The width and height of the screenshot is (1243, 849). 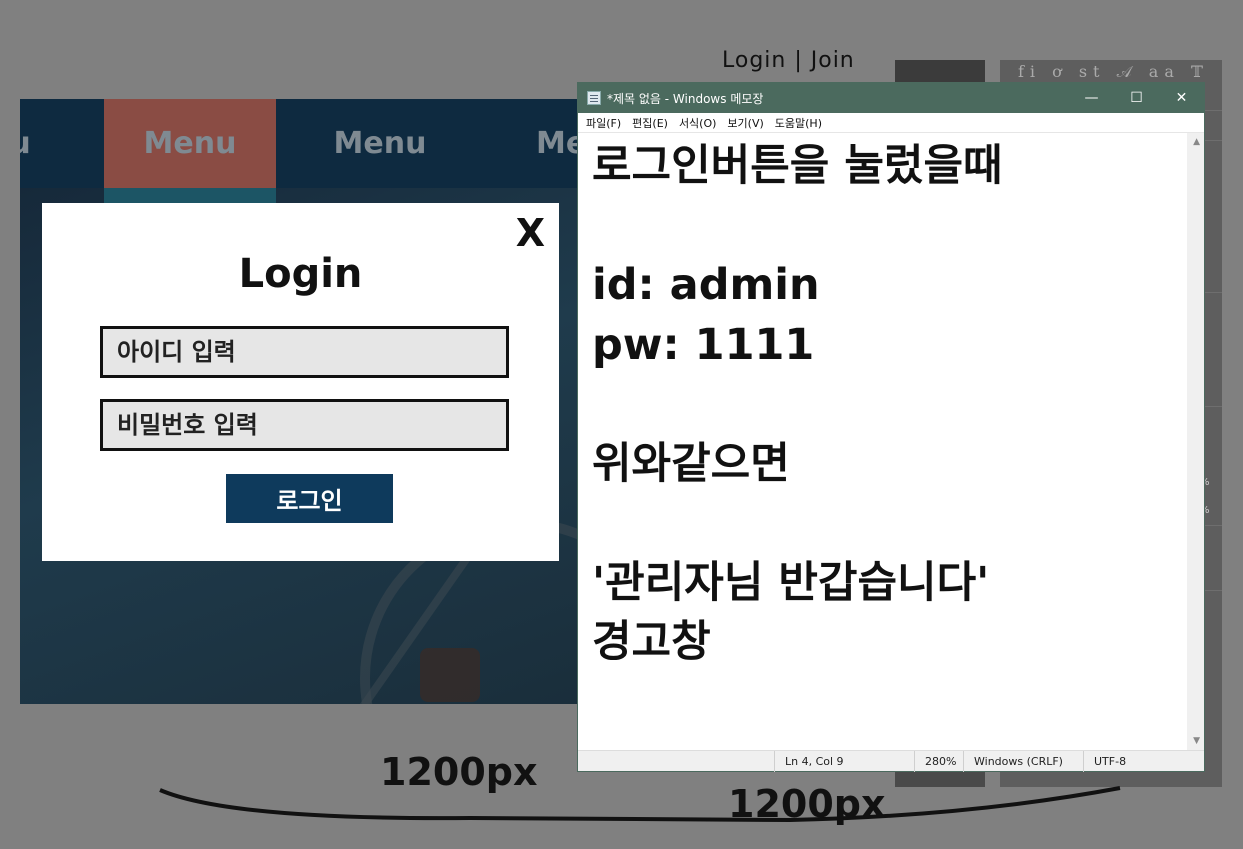 What do you see at coordinates (530, 233) in the screenshot?
I see `close-button: X` at bounding box center [530, 233].